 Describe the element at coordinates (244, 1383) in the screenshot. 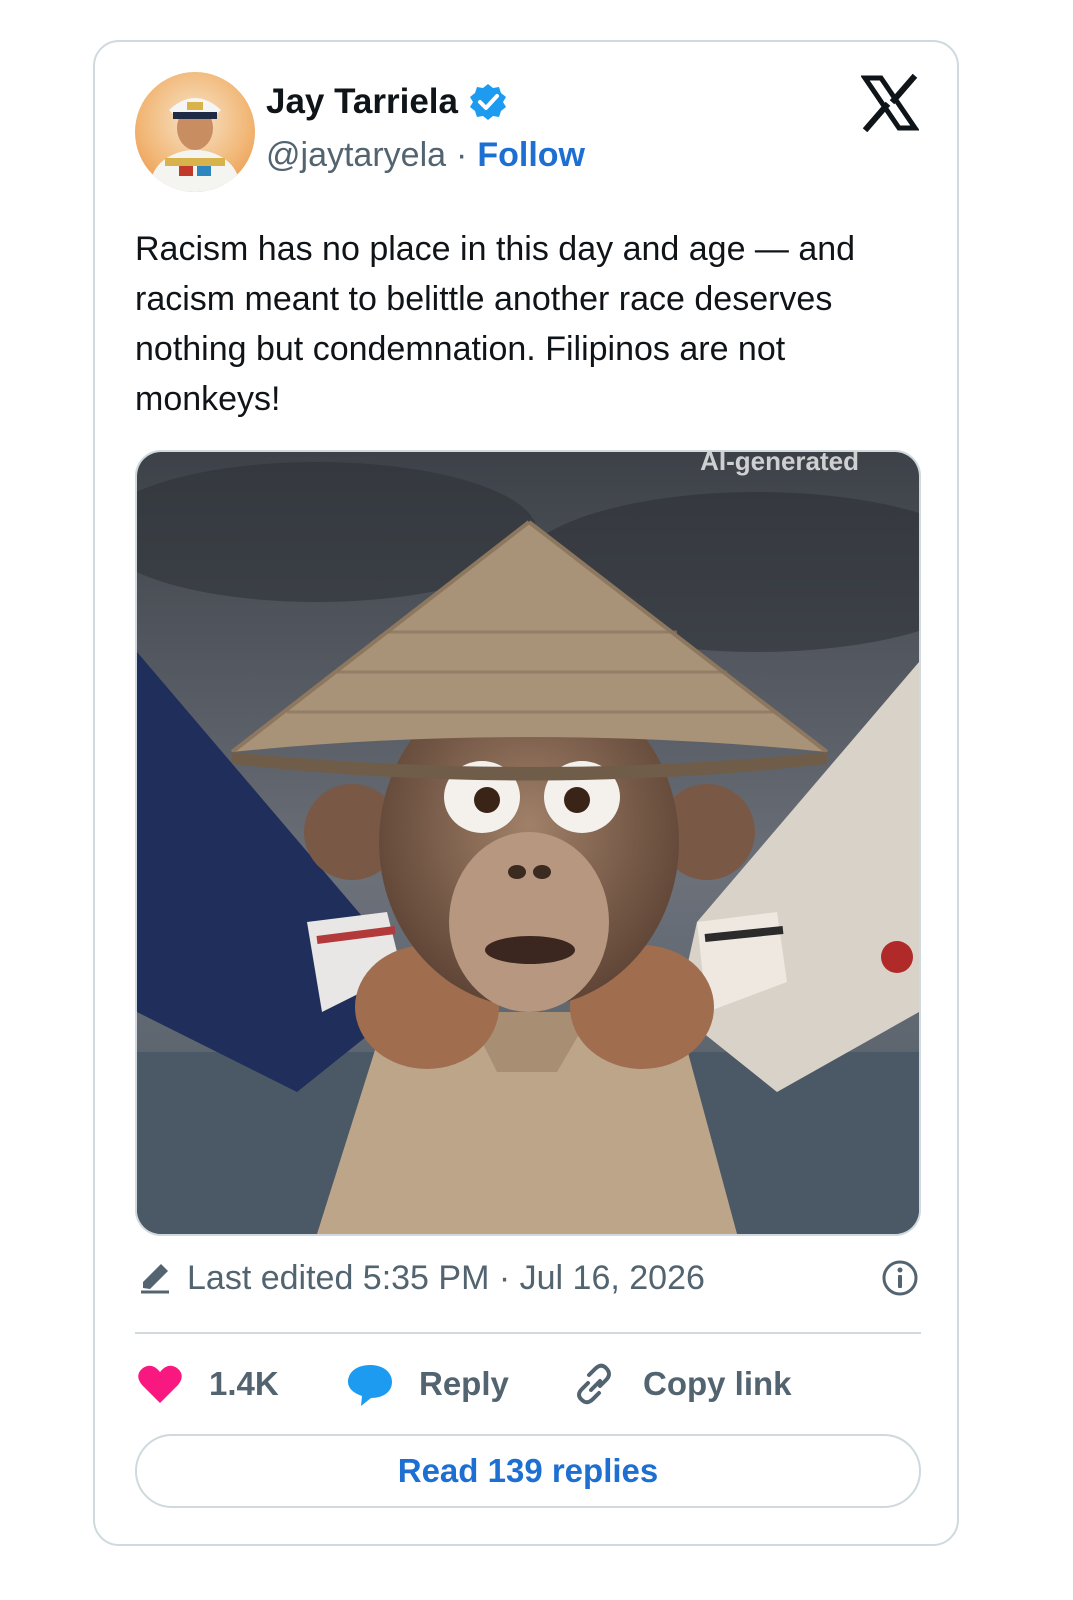

I see `like-count: 1.4K` at that location.